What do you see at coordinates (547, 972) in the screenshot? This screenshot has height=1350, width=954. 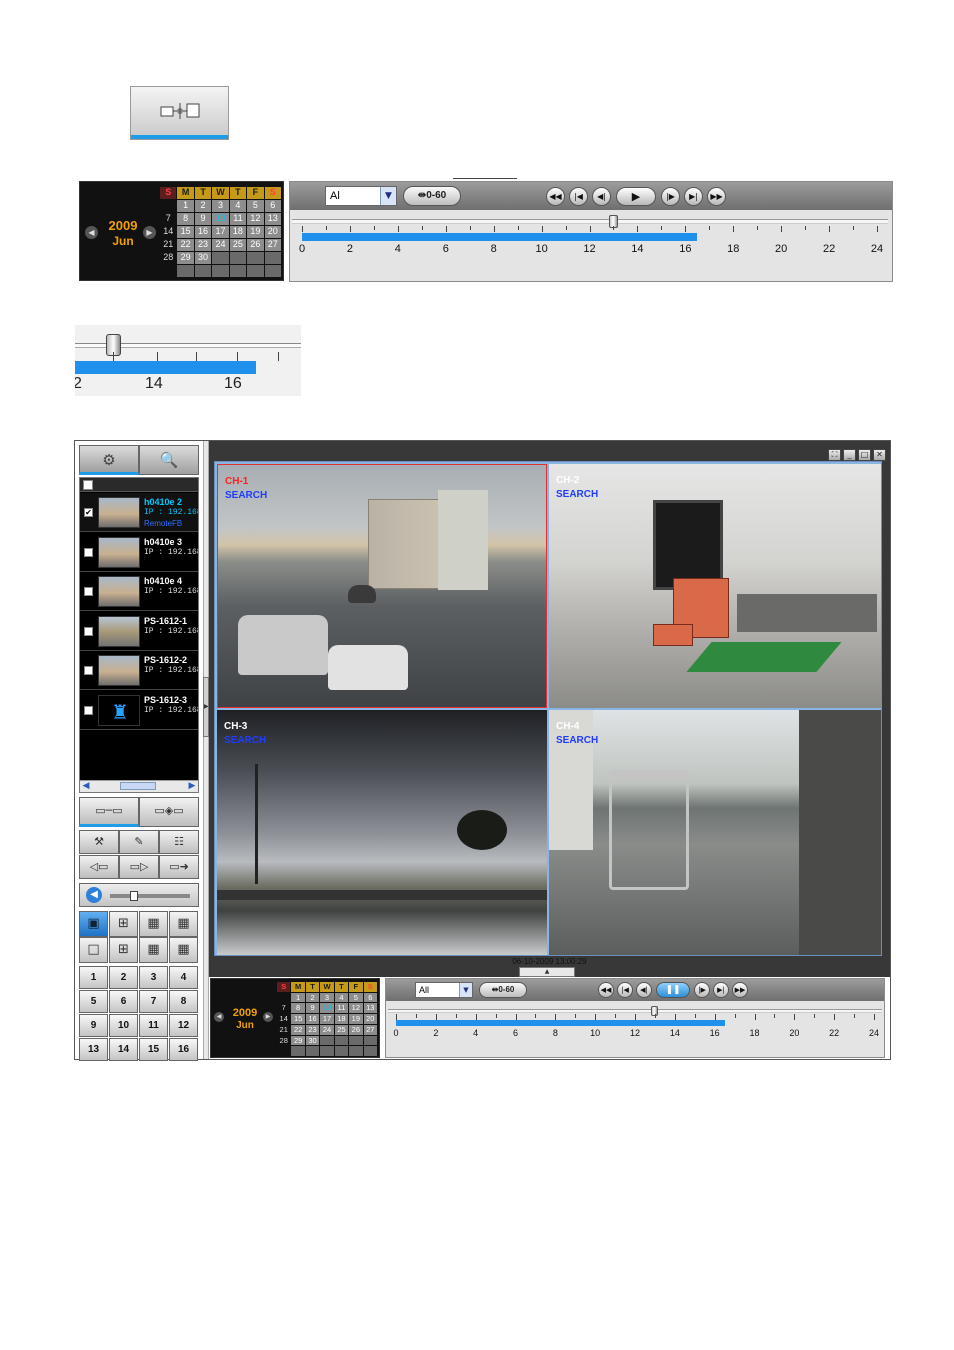 I see `collapse-timeline-icon: ▲` at bounding box center [547, 972].